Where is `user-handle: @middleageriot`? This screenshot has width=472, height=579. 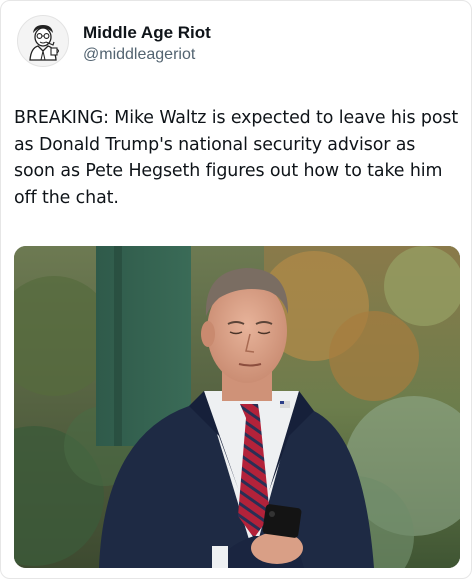 user-handle: @middleageriot is located at coordinates (147, 54).